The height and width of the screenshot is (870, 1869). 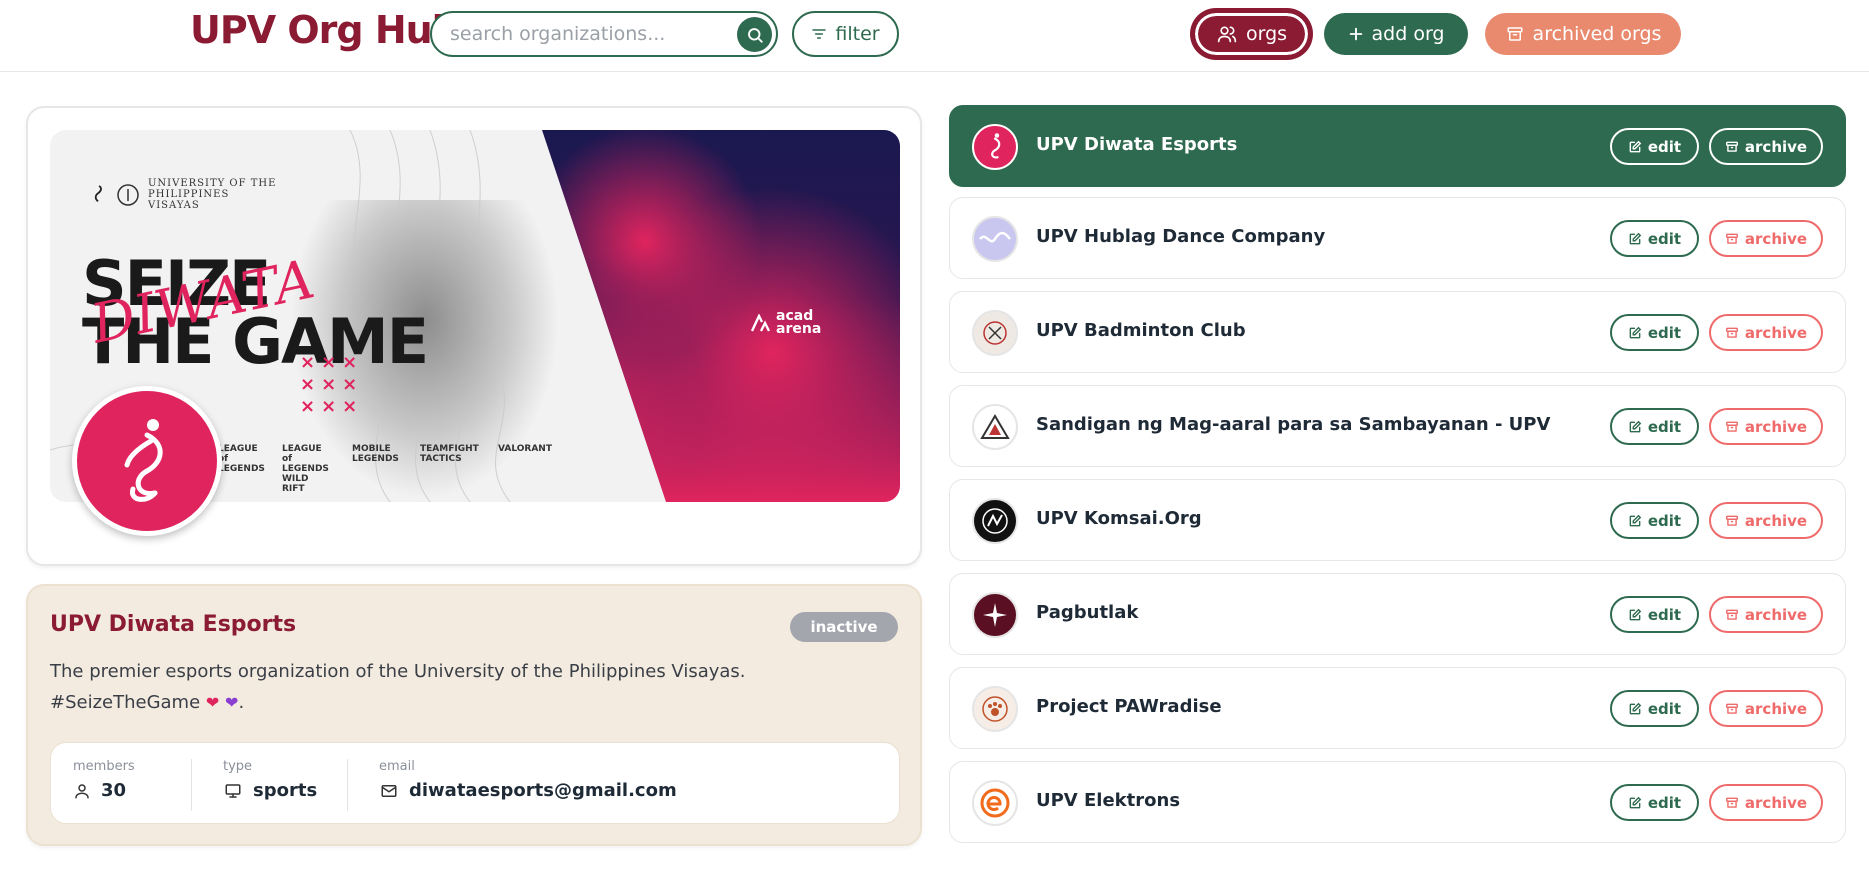 What do you see at coordinates (543, 790) in the screenshot?
I see `org-email: diwataesports@gmail.com` at bounding box center [543, 790].